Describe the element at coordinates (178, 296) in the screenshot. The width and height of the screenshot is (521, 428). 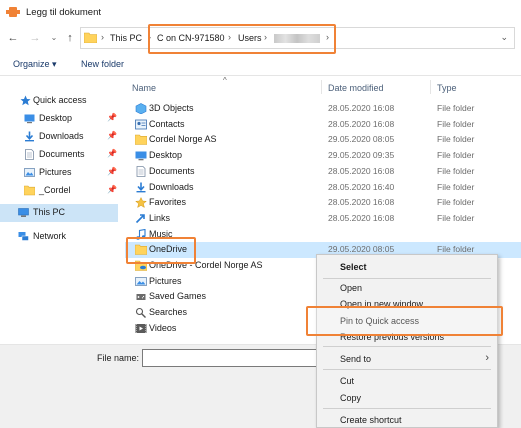
I see `file-name: Saved Games` at that location.